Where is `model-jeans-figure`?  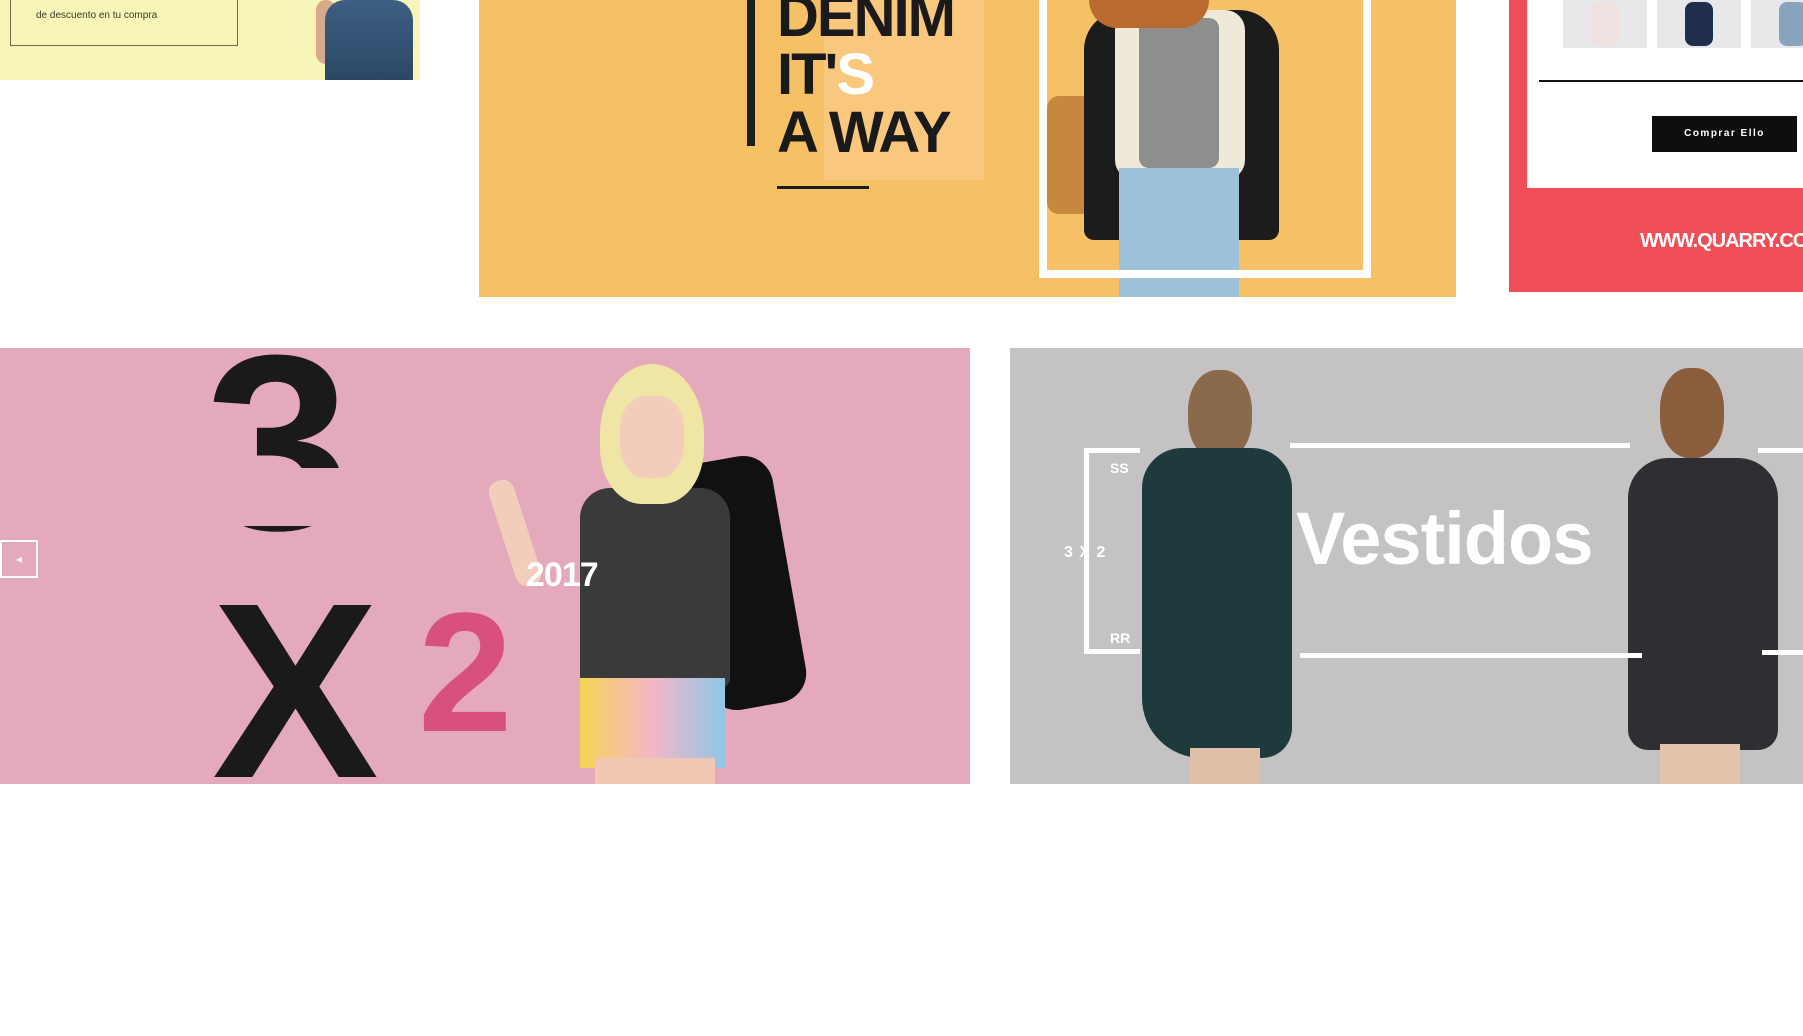
model-jeans-figure is located at coordinates (369, 40).